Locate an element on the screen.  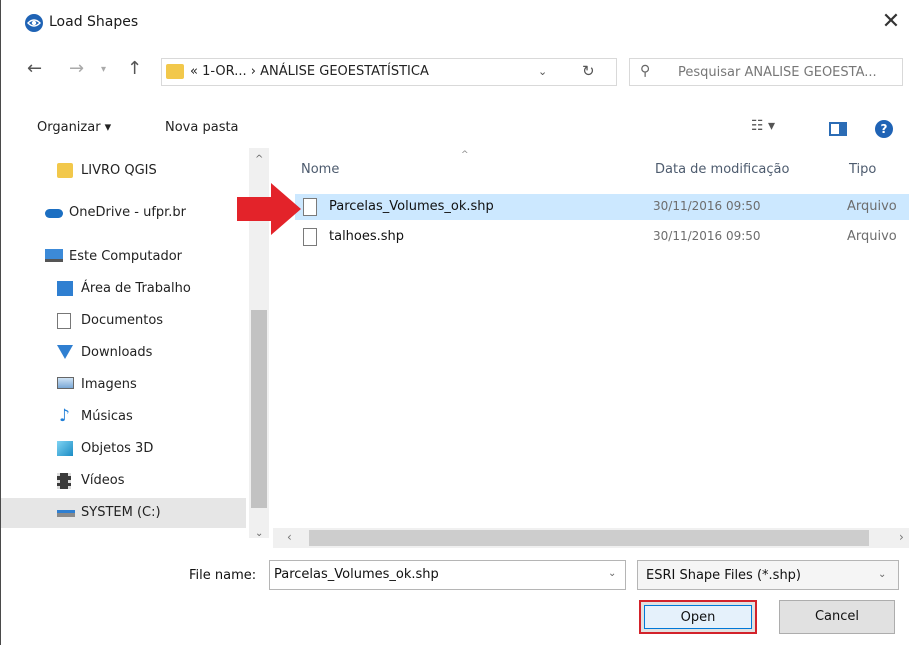
title-bar: Load Shapes ✕ is located at coordinates (455, 21).